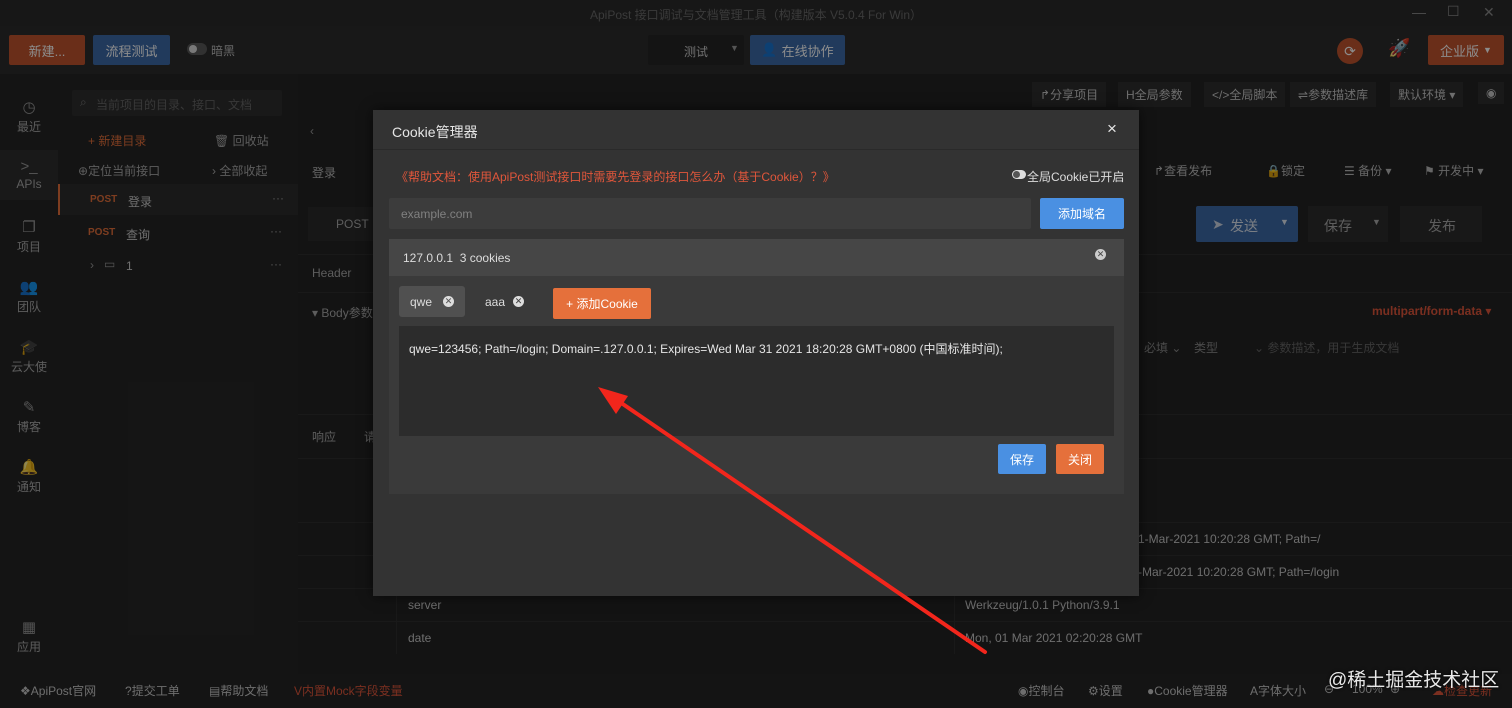 The height and width of the screenshot is (708, 1512). I want to click on arrow-shaft, so click(799, 525).